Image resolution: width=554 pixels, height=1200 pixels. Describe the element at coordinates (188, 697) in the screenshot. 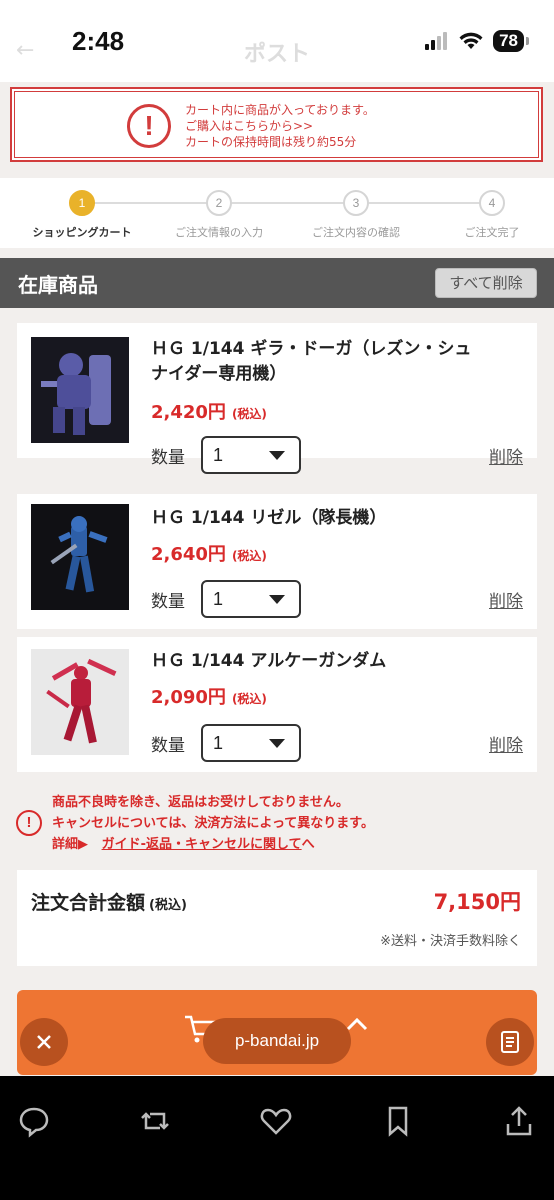

I see `price-value: 2,090円` at that location.